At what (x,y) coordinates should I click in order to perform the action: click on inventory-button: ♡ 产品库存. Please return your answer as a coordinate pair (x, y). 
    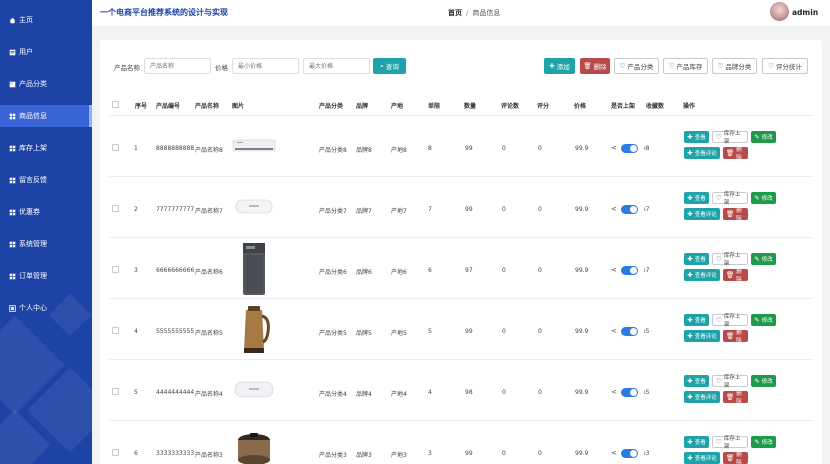
    Looking at the image, I should click on (685, 66).